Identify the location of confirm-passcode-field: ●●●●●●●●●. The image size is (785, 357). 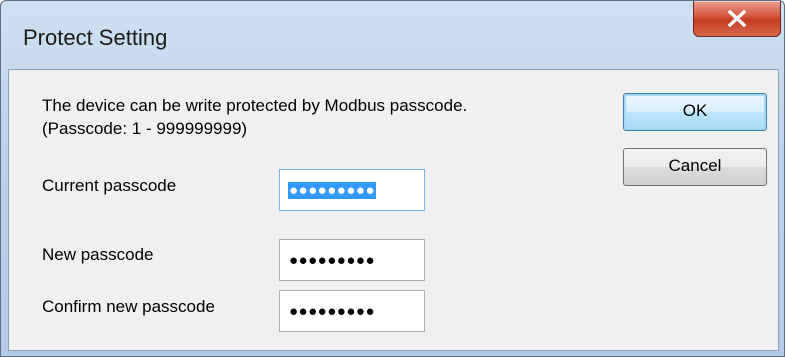
(352, 311).